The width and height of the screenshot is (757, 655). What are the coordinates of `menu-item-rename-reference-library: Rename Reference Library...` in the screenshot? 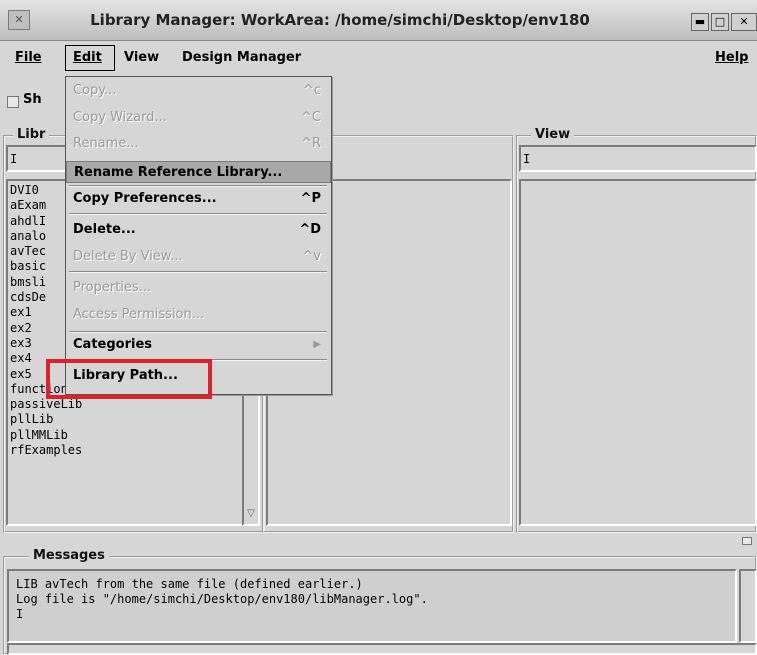 It's located at (198, 172).